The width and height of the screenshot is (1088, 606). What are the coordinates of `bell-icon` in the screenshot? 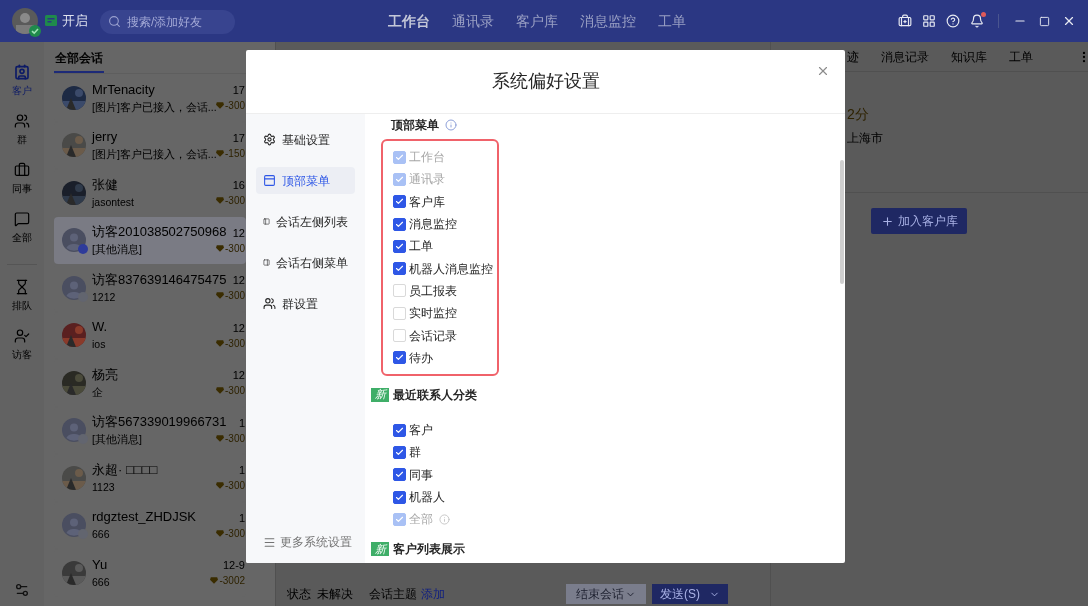 It's located at (977, 21).